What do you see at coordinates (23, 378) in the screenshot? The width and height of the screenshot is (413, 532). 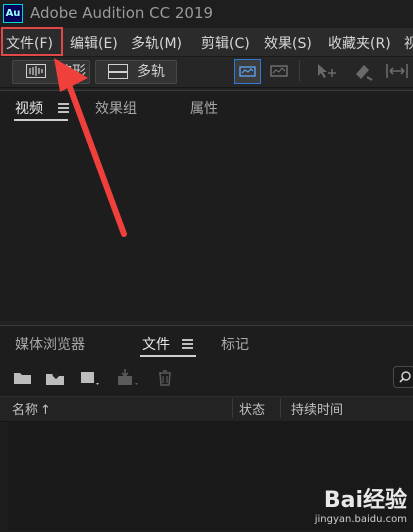 I see `open-folder-icon` at bounding box center [23, 378].